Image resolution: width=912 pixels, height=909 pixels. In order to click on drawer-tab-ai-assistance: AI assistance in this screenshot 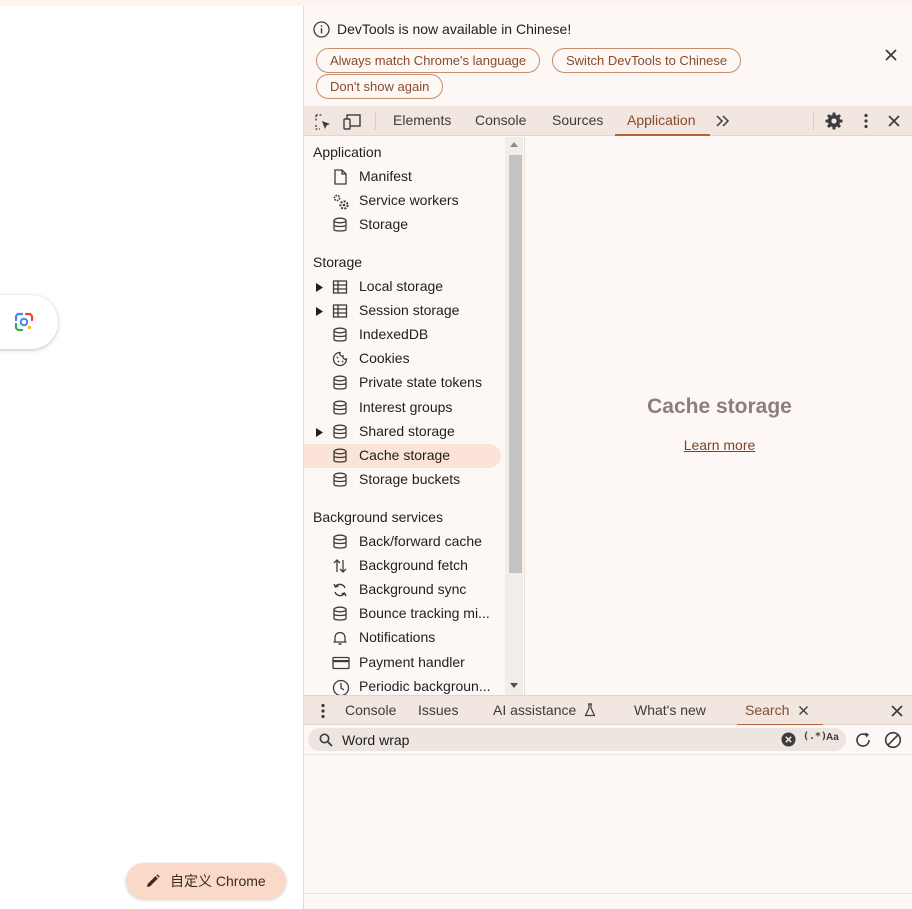, I will do `click(544, 711)`.